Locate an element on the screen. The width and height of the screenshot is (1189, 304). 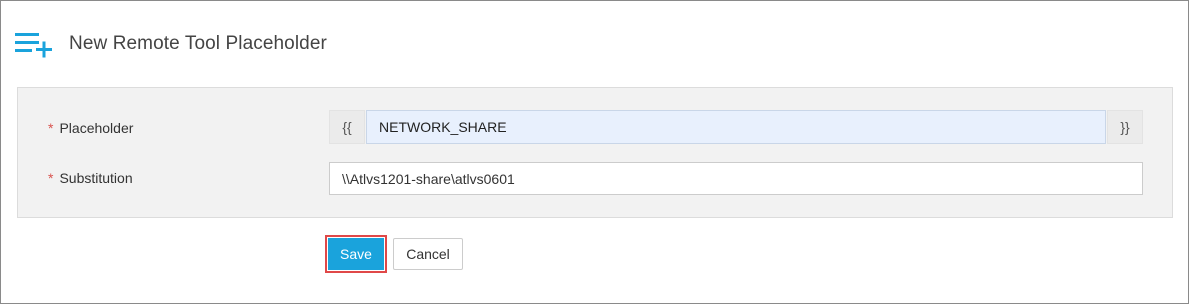
save-button: Save is located at coordinates (356, 254).